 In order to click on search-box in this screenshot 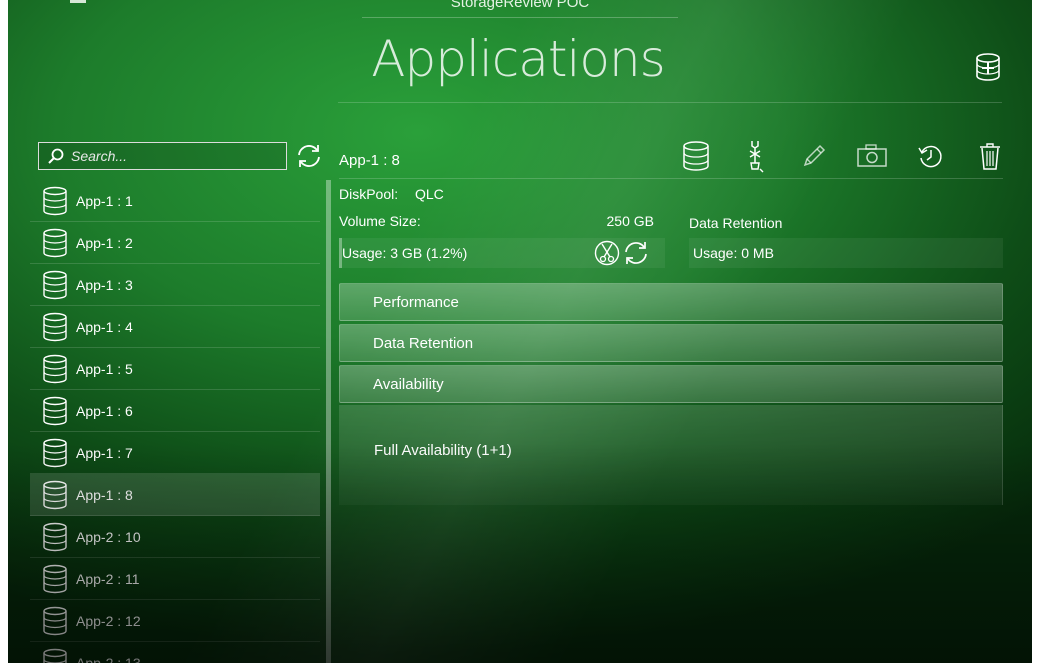, I will do `click(162, 156)`.